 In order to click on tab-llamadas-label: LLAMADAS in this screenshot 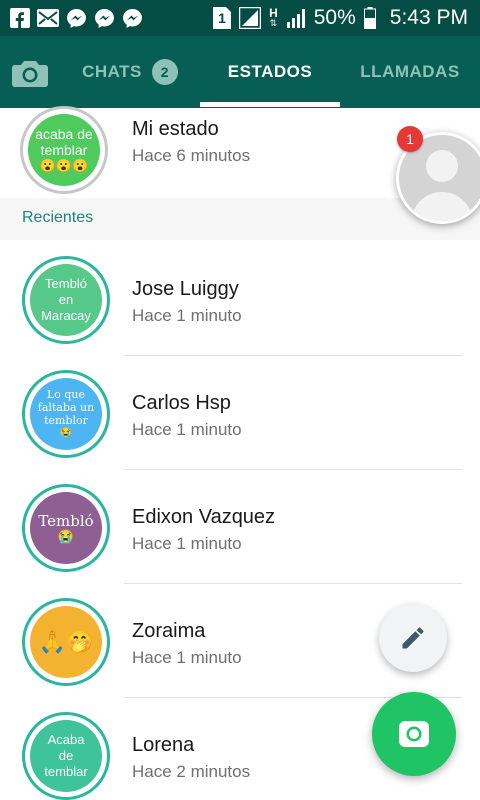, I will do `click(410, 71)`.